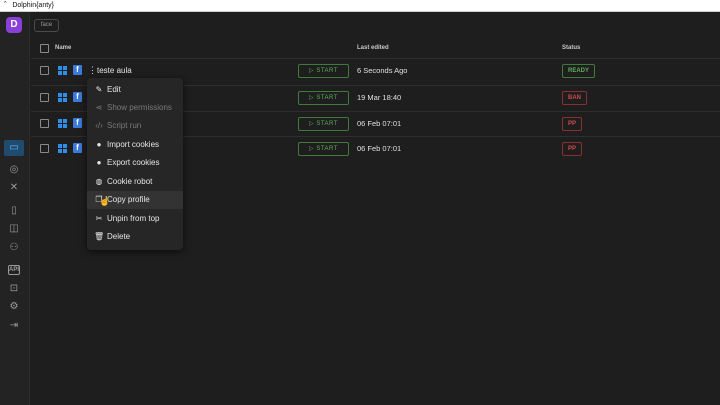 This screenshot has width=720, height=405. Describe the element at coordinates (14, 170) in the screenshot. I see `chat-icon: ◎` at that location.